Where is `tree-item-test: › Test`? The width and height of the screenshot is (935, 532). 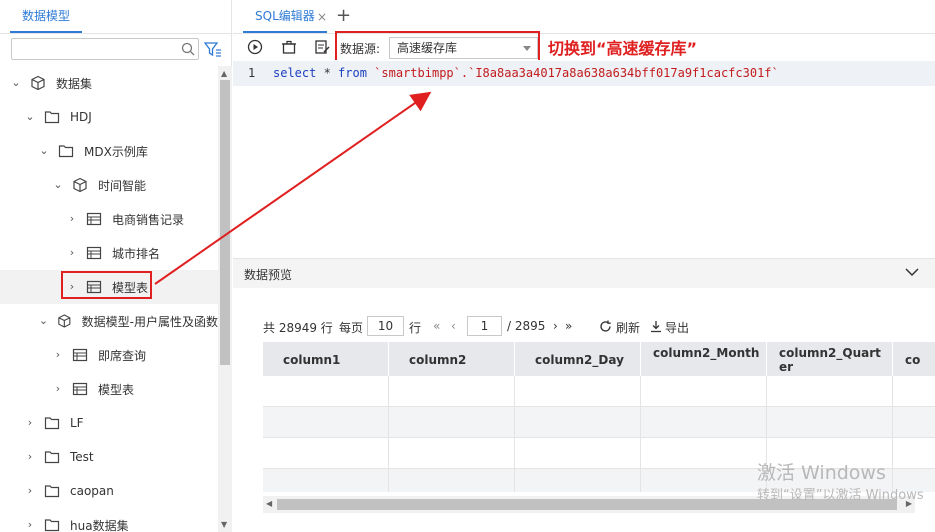 tree-item-test: › Test is located at coordinates (109, 457).